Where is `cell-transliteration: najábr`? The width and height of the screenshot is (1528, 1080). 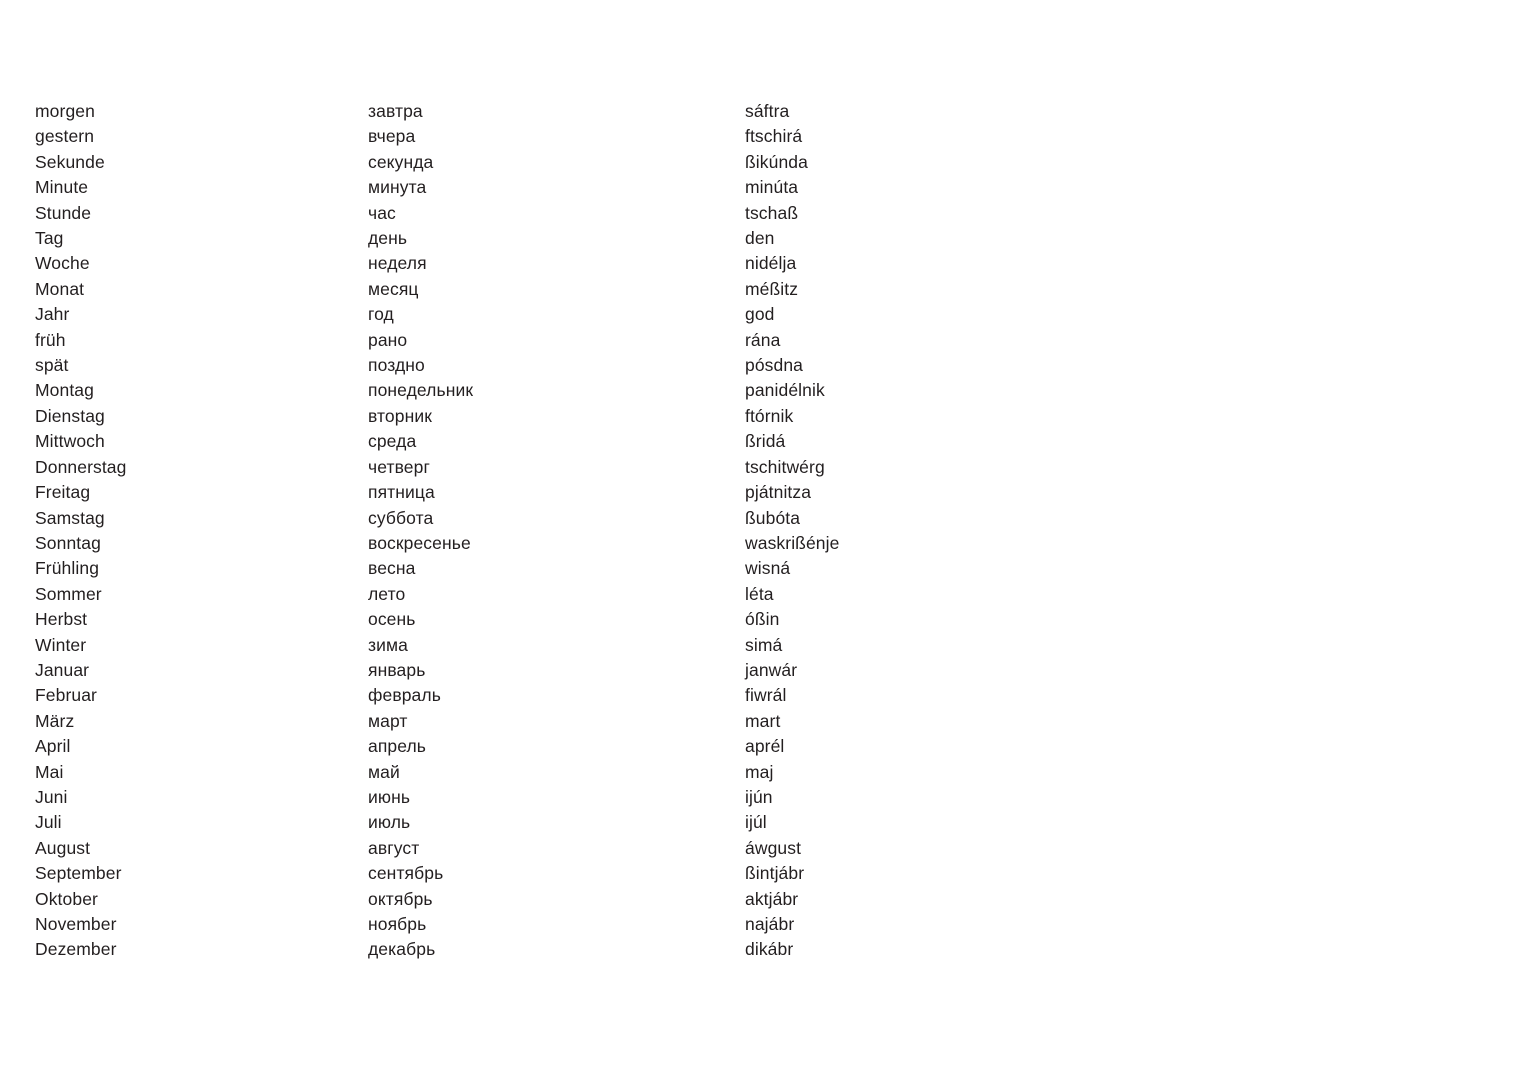
cell-transliteration: najábr is located at coordinates (770, 924).